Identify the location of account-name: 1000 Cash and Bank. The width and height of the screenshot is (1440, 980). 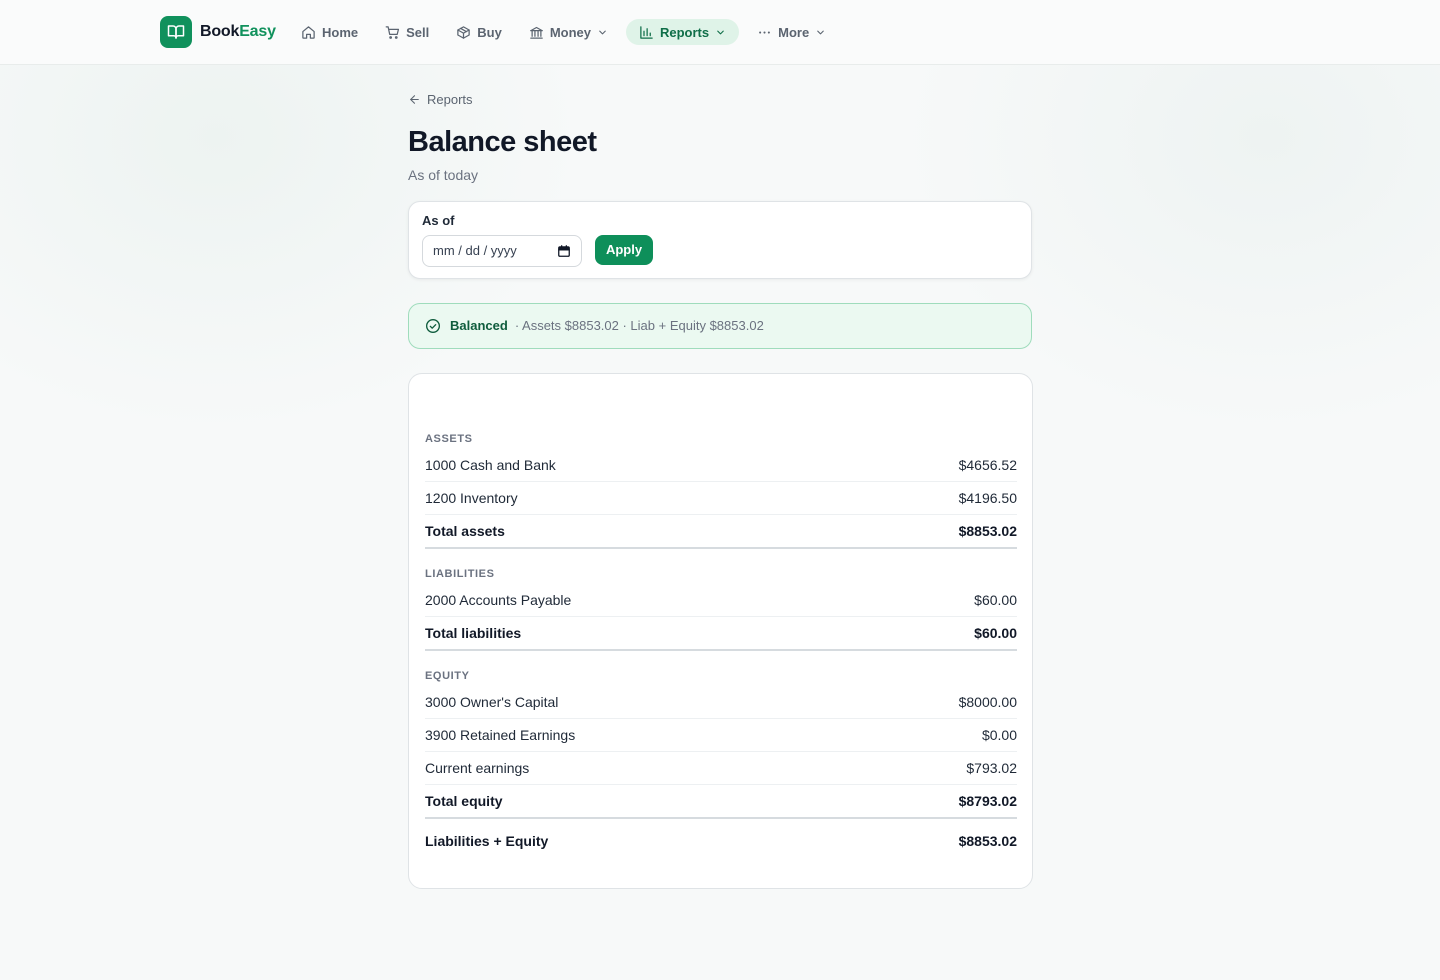
(490, 464).